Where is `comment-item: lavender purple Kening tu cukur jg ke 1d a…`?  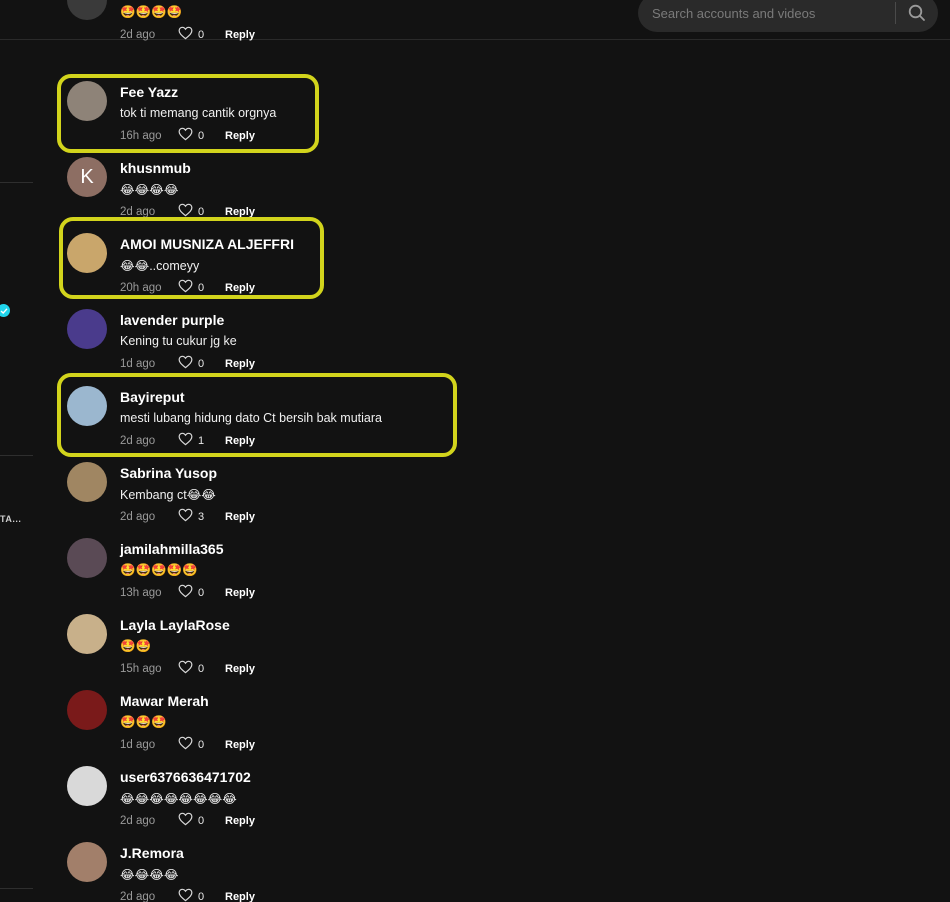 comment-item: lavender purple Kening tu cukur jg ke 1d a… is located at coordinates (267, 345).